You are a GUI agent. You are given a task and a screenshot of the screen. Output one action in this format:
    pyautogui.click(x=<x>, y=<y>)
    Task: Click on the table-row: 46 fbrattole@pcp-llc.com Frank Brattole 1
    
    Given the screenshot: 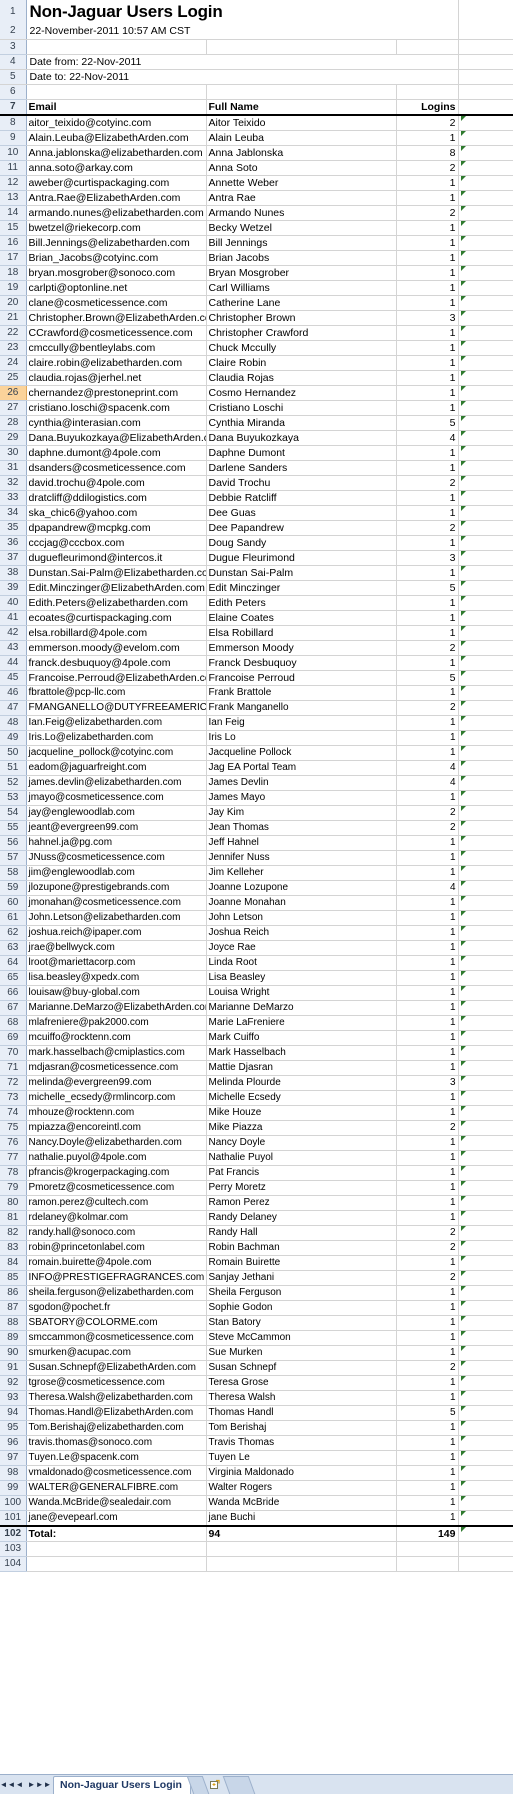 What is the action you would take?
    pyautogui.click(x=256, y=693)
    